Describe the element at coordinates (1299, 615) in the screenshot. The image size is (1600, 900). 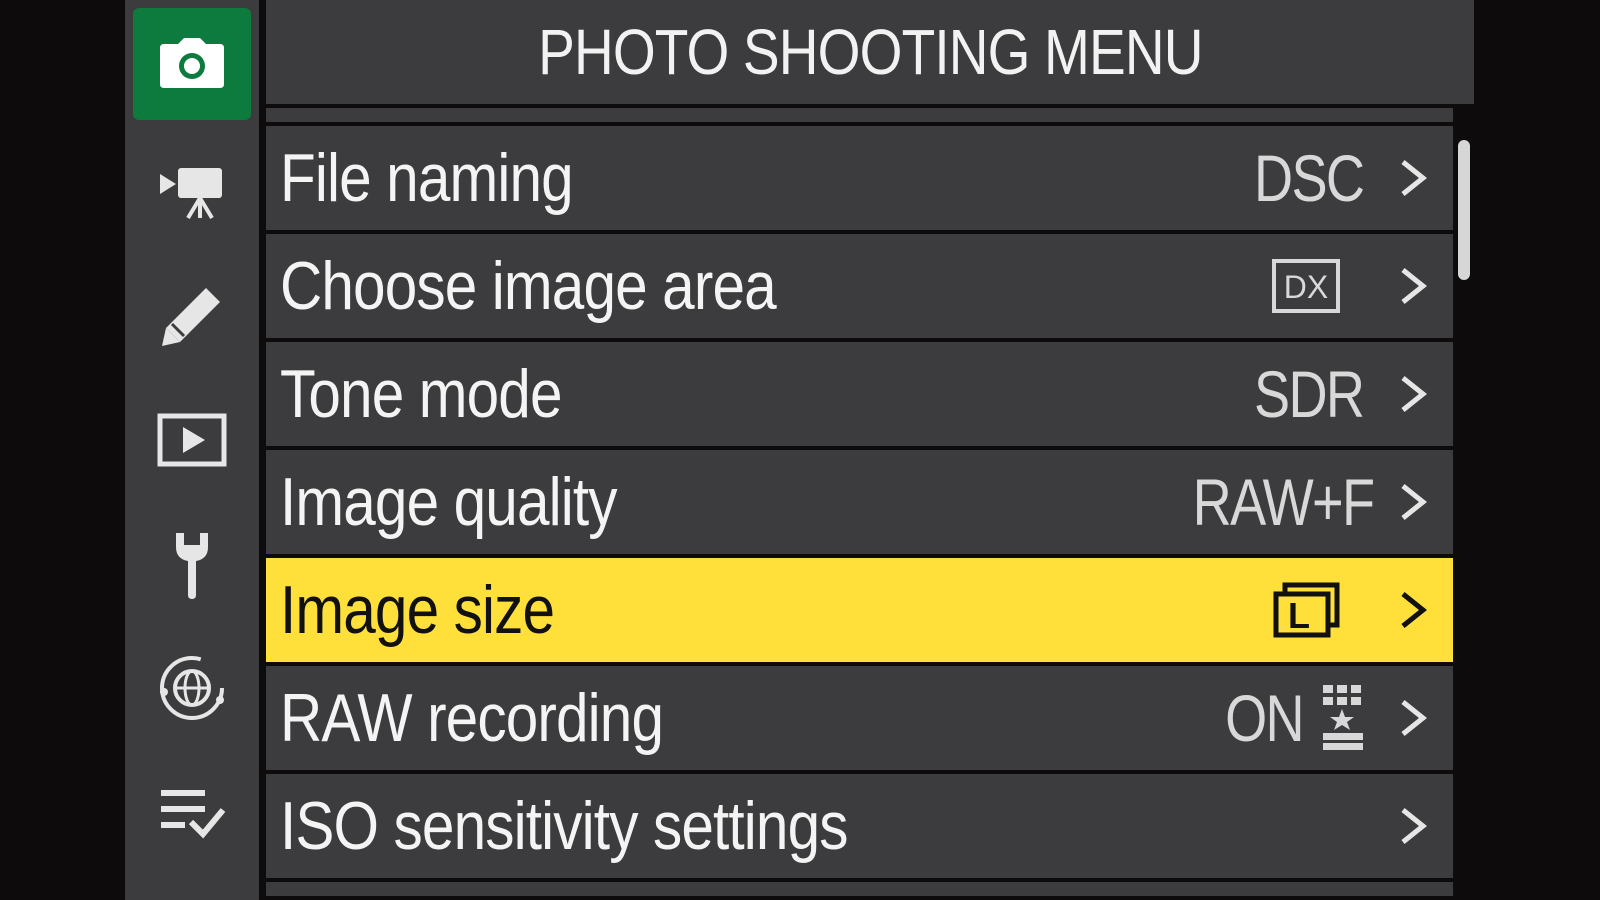
I see `size-label: L` at that location.